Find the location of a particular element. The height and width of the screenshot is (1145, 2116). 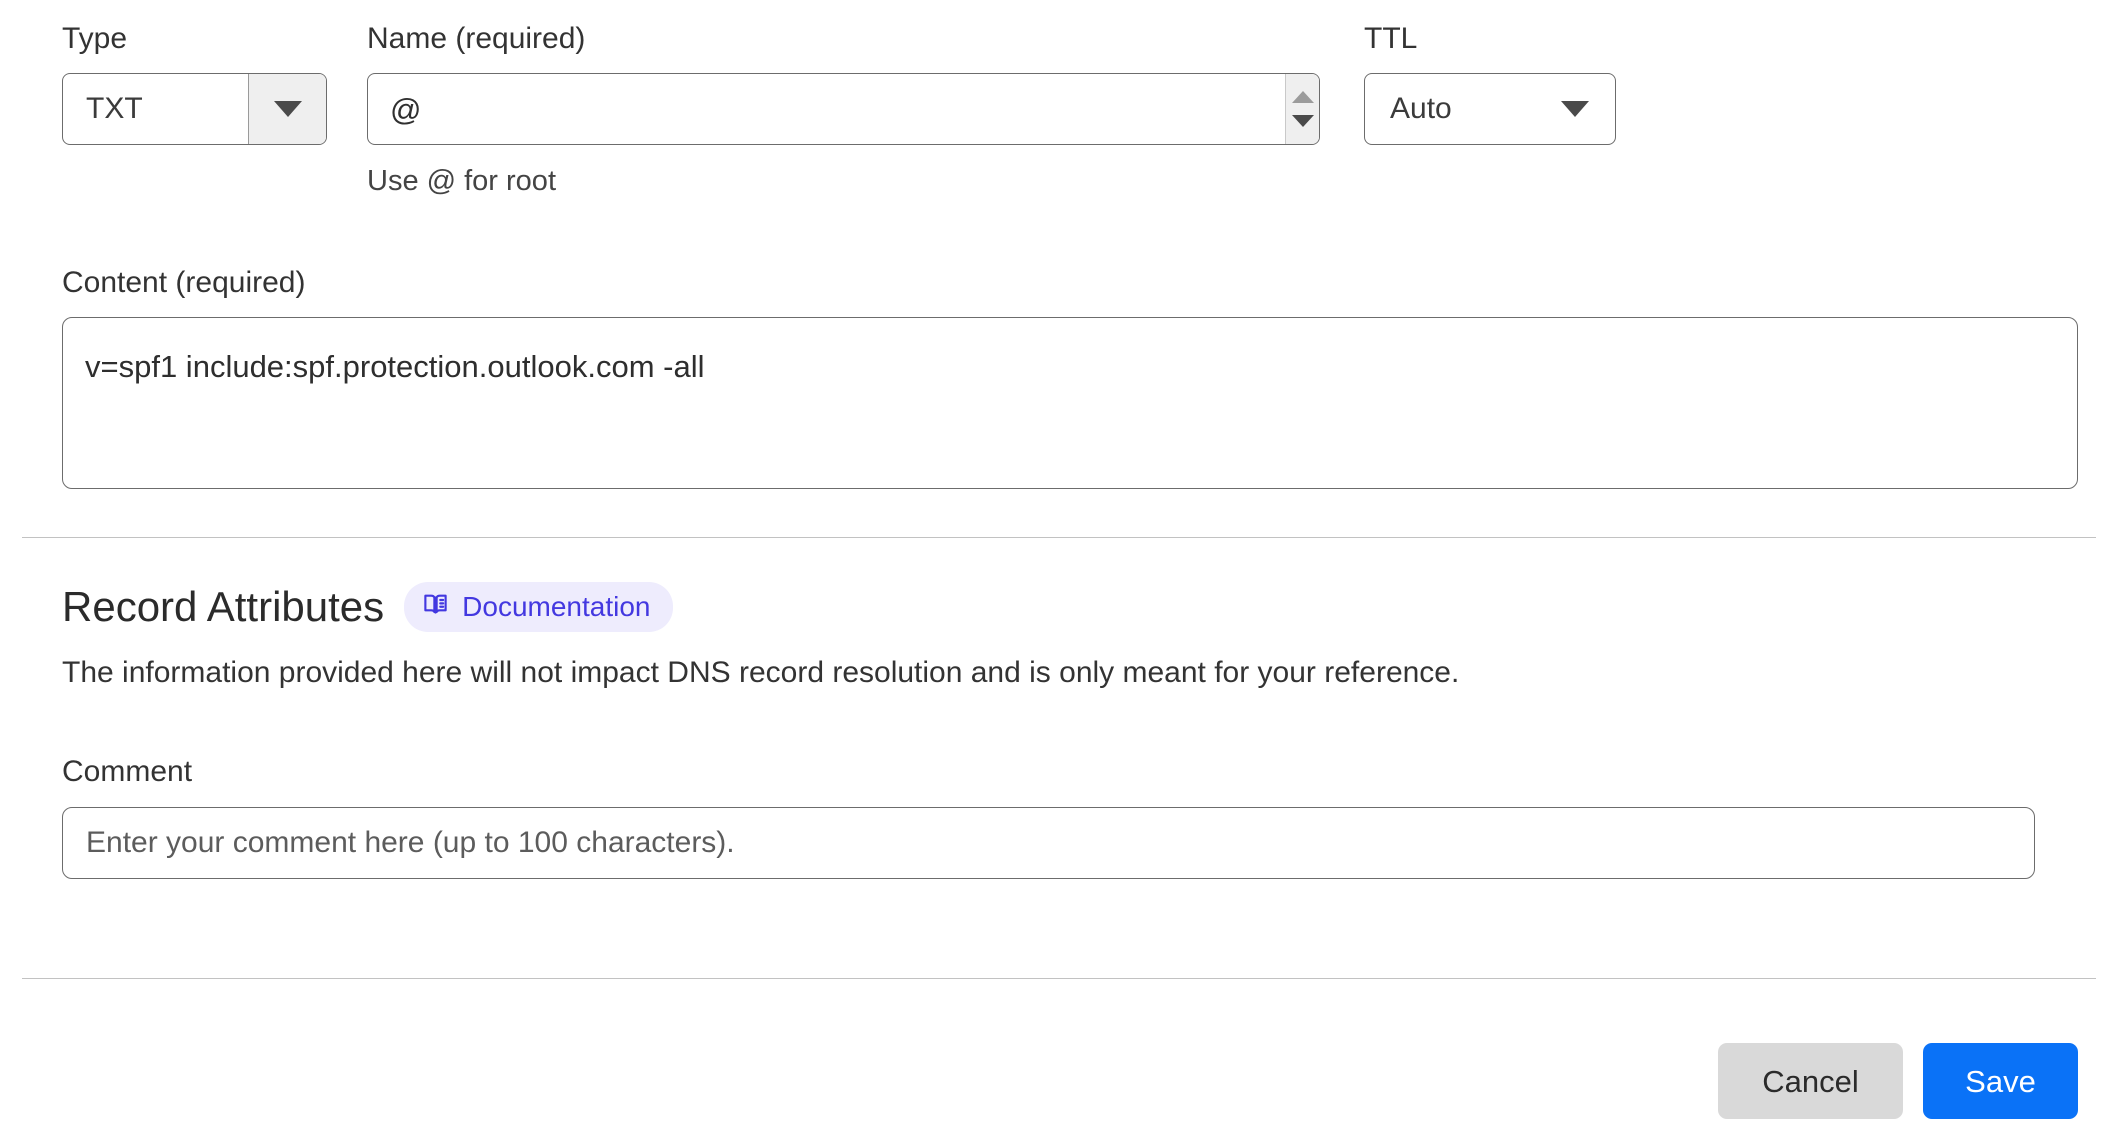

name-spinner is located at coordinates (1302, 109).